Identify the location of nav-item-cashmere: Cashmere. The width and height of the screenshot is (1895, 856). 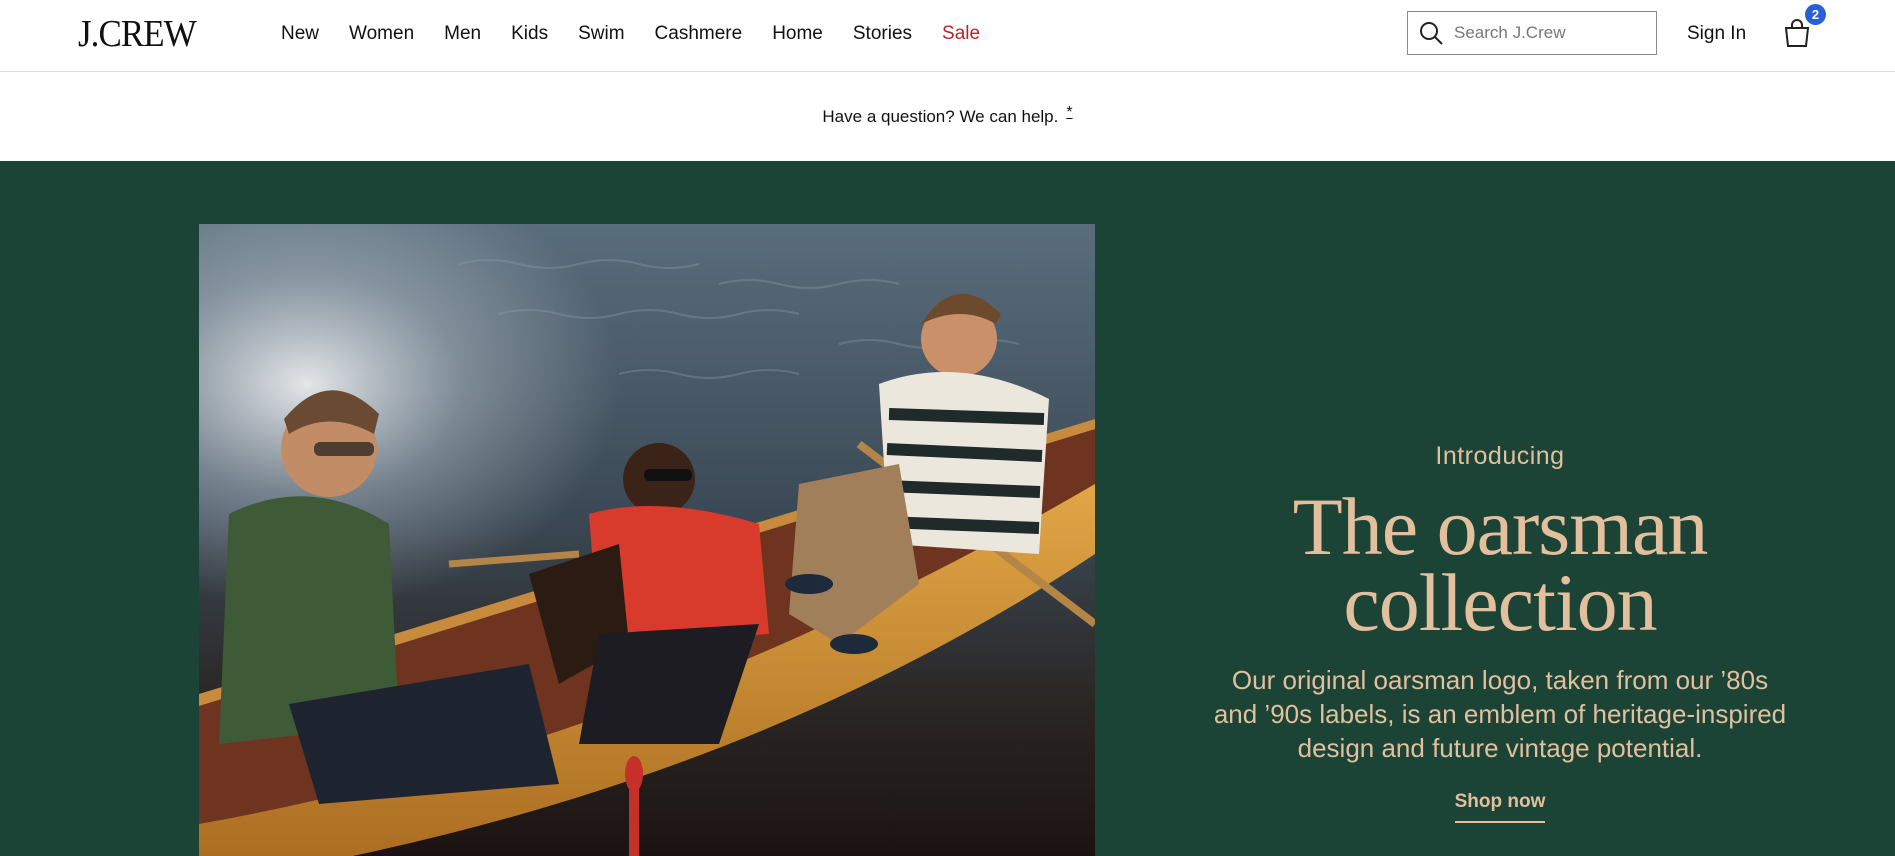
(699, 34).